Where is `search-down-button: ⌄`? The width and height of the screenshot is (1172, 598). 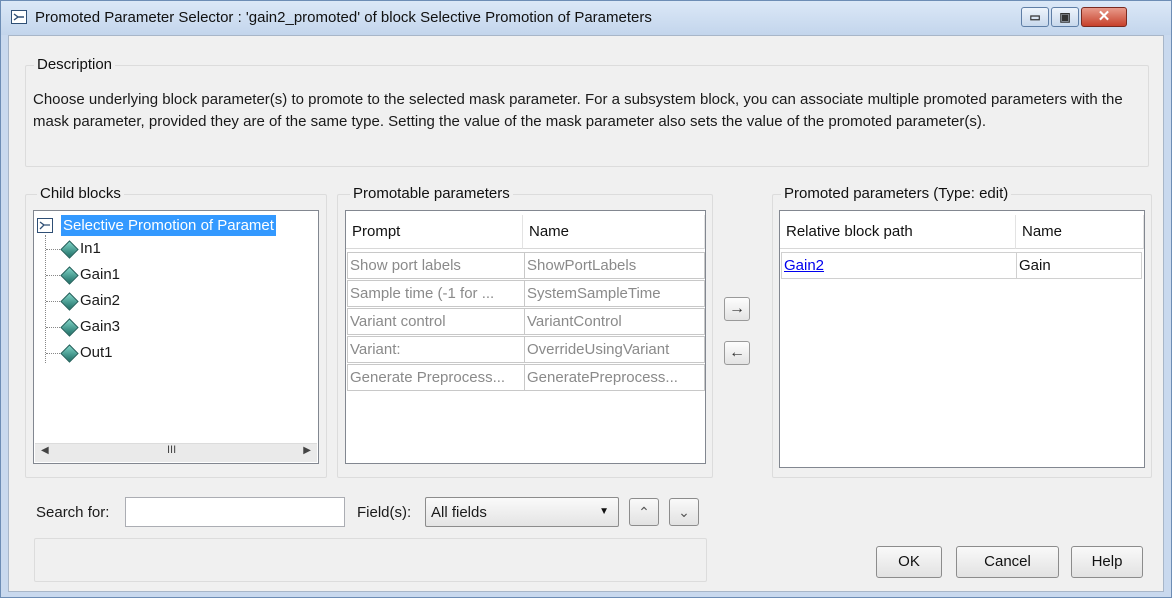 search-down-button: ⌄ is located at coordinates (684, 512).